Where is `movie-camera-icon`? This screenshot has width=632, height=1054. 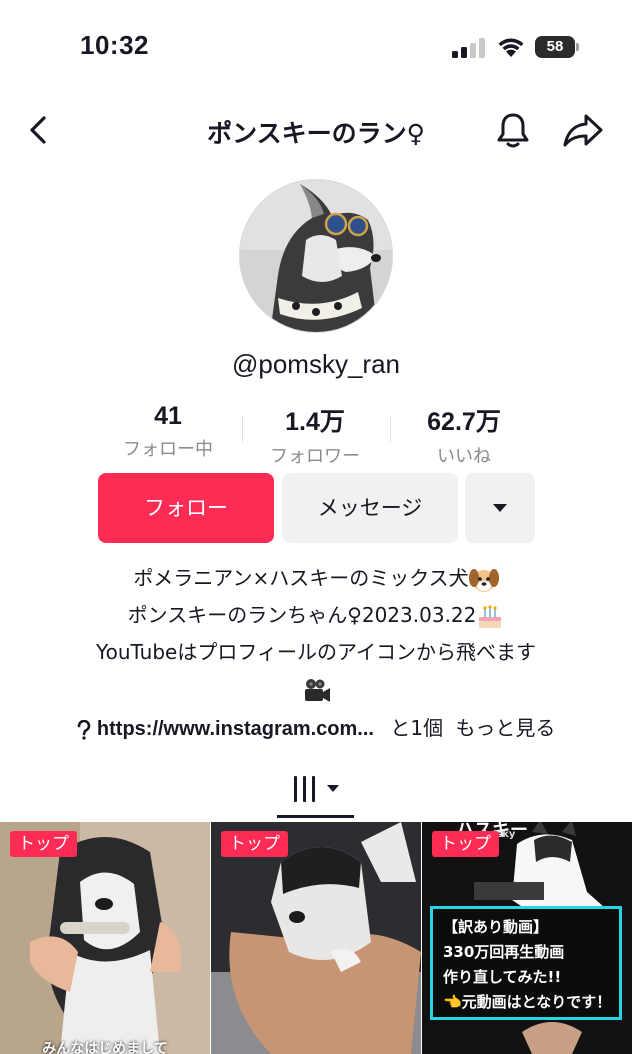
movie-camera-icon is located at coordinates (317, 690).